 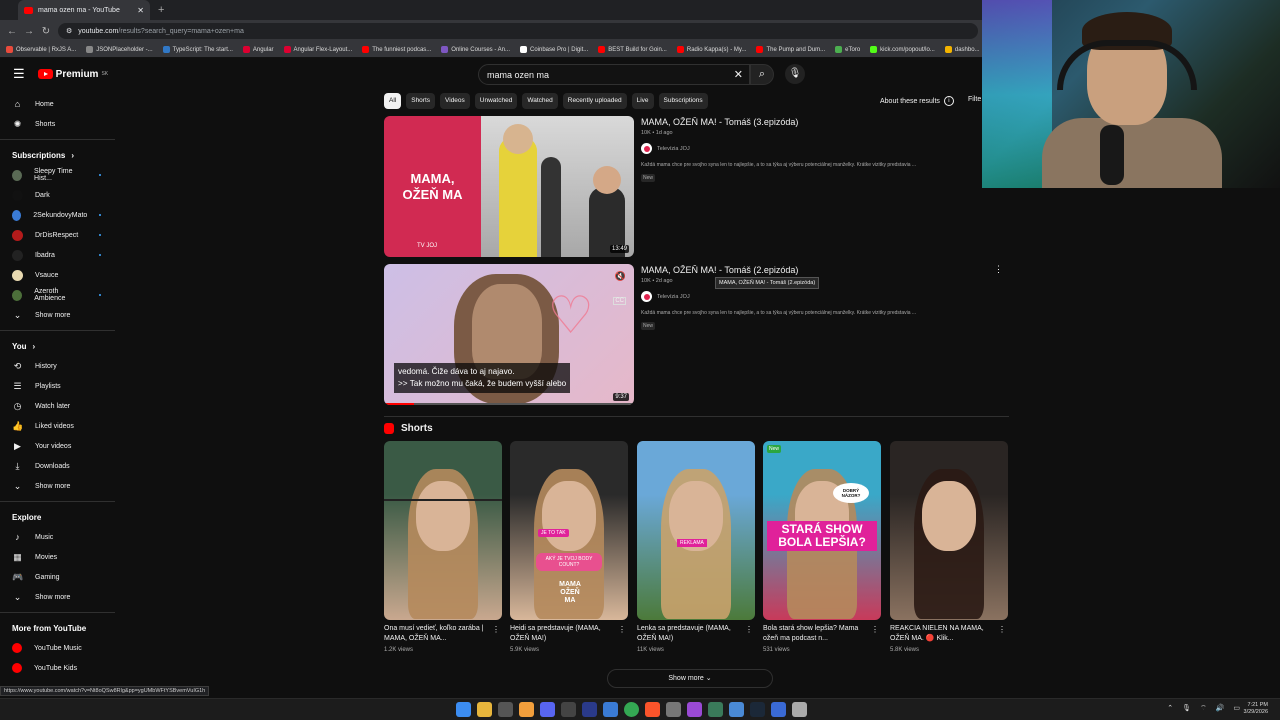 I want to click on short-title: Lenka sa predstavuje (MAMA, OŽEŇ MA!), so click(x=687, y=634).